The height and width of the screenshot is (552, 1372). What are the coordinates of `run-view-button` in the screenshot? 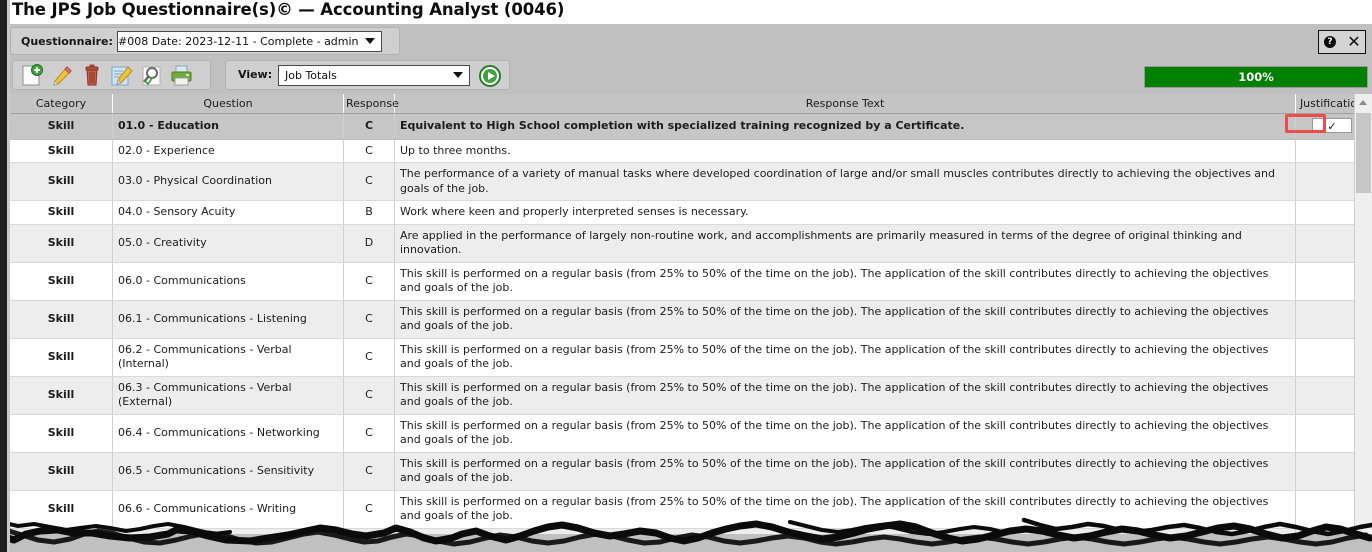 It's located at (490, 76).